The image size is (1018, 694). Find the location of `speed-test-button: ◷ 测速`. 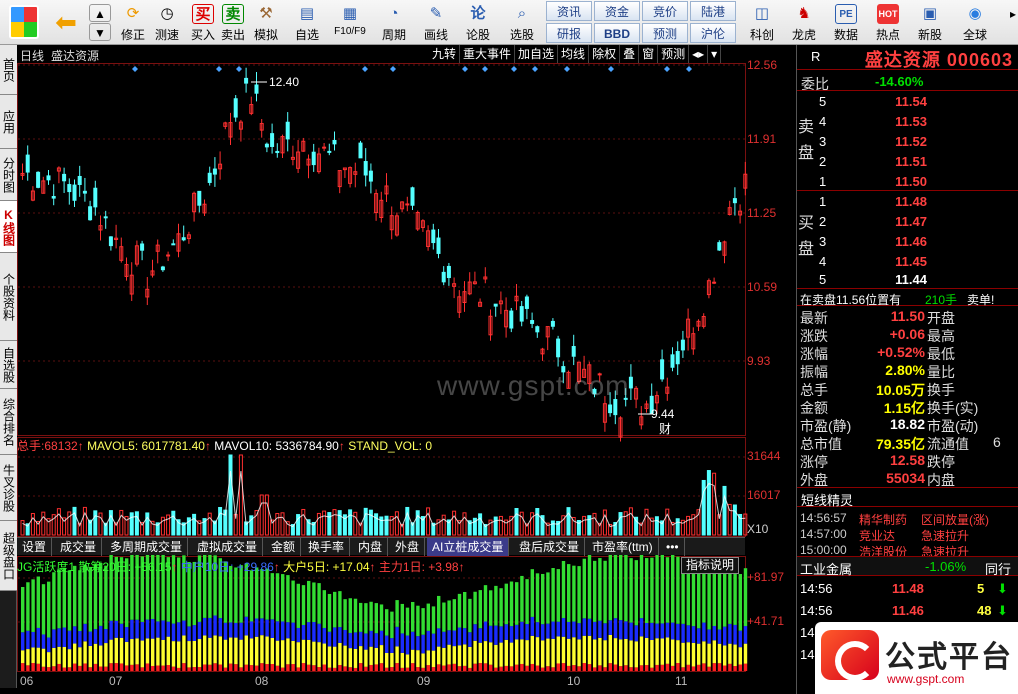

speed-test-button: ◷ 测速 is located at coordinates (167, 22).